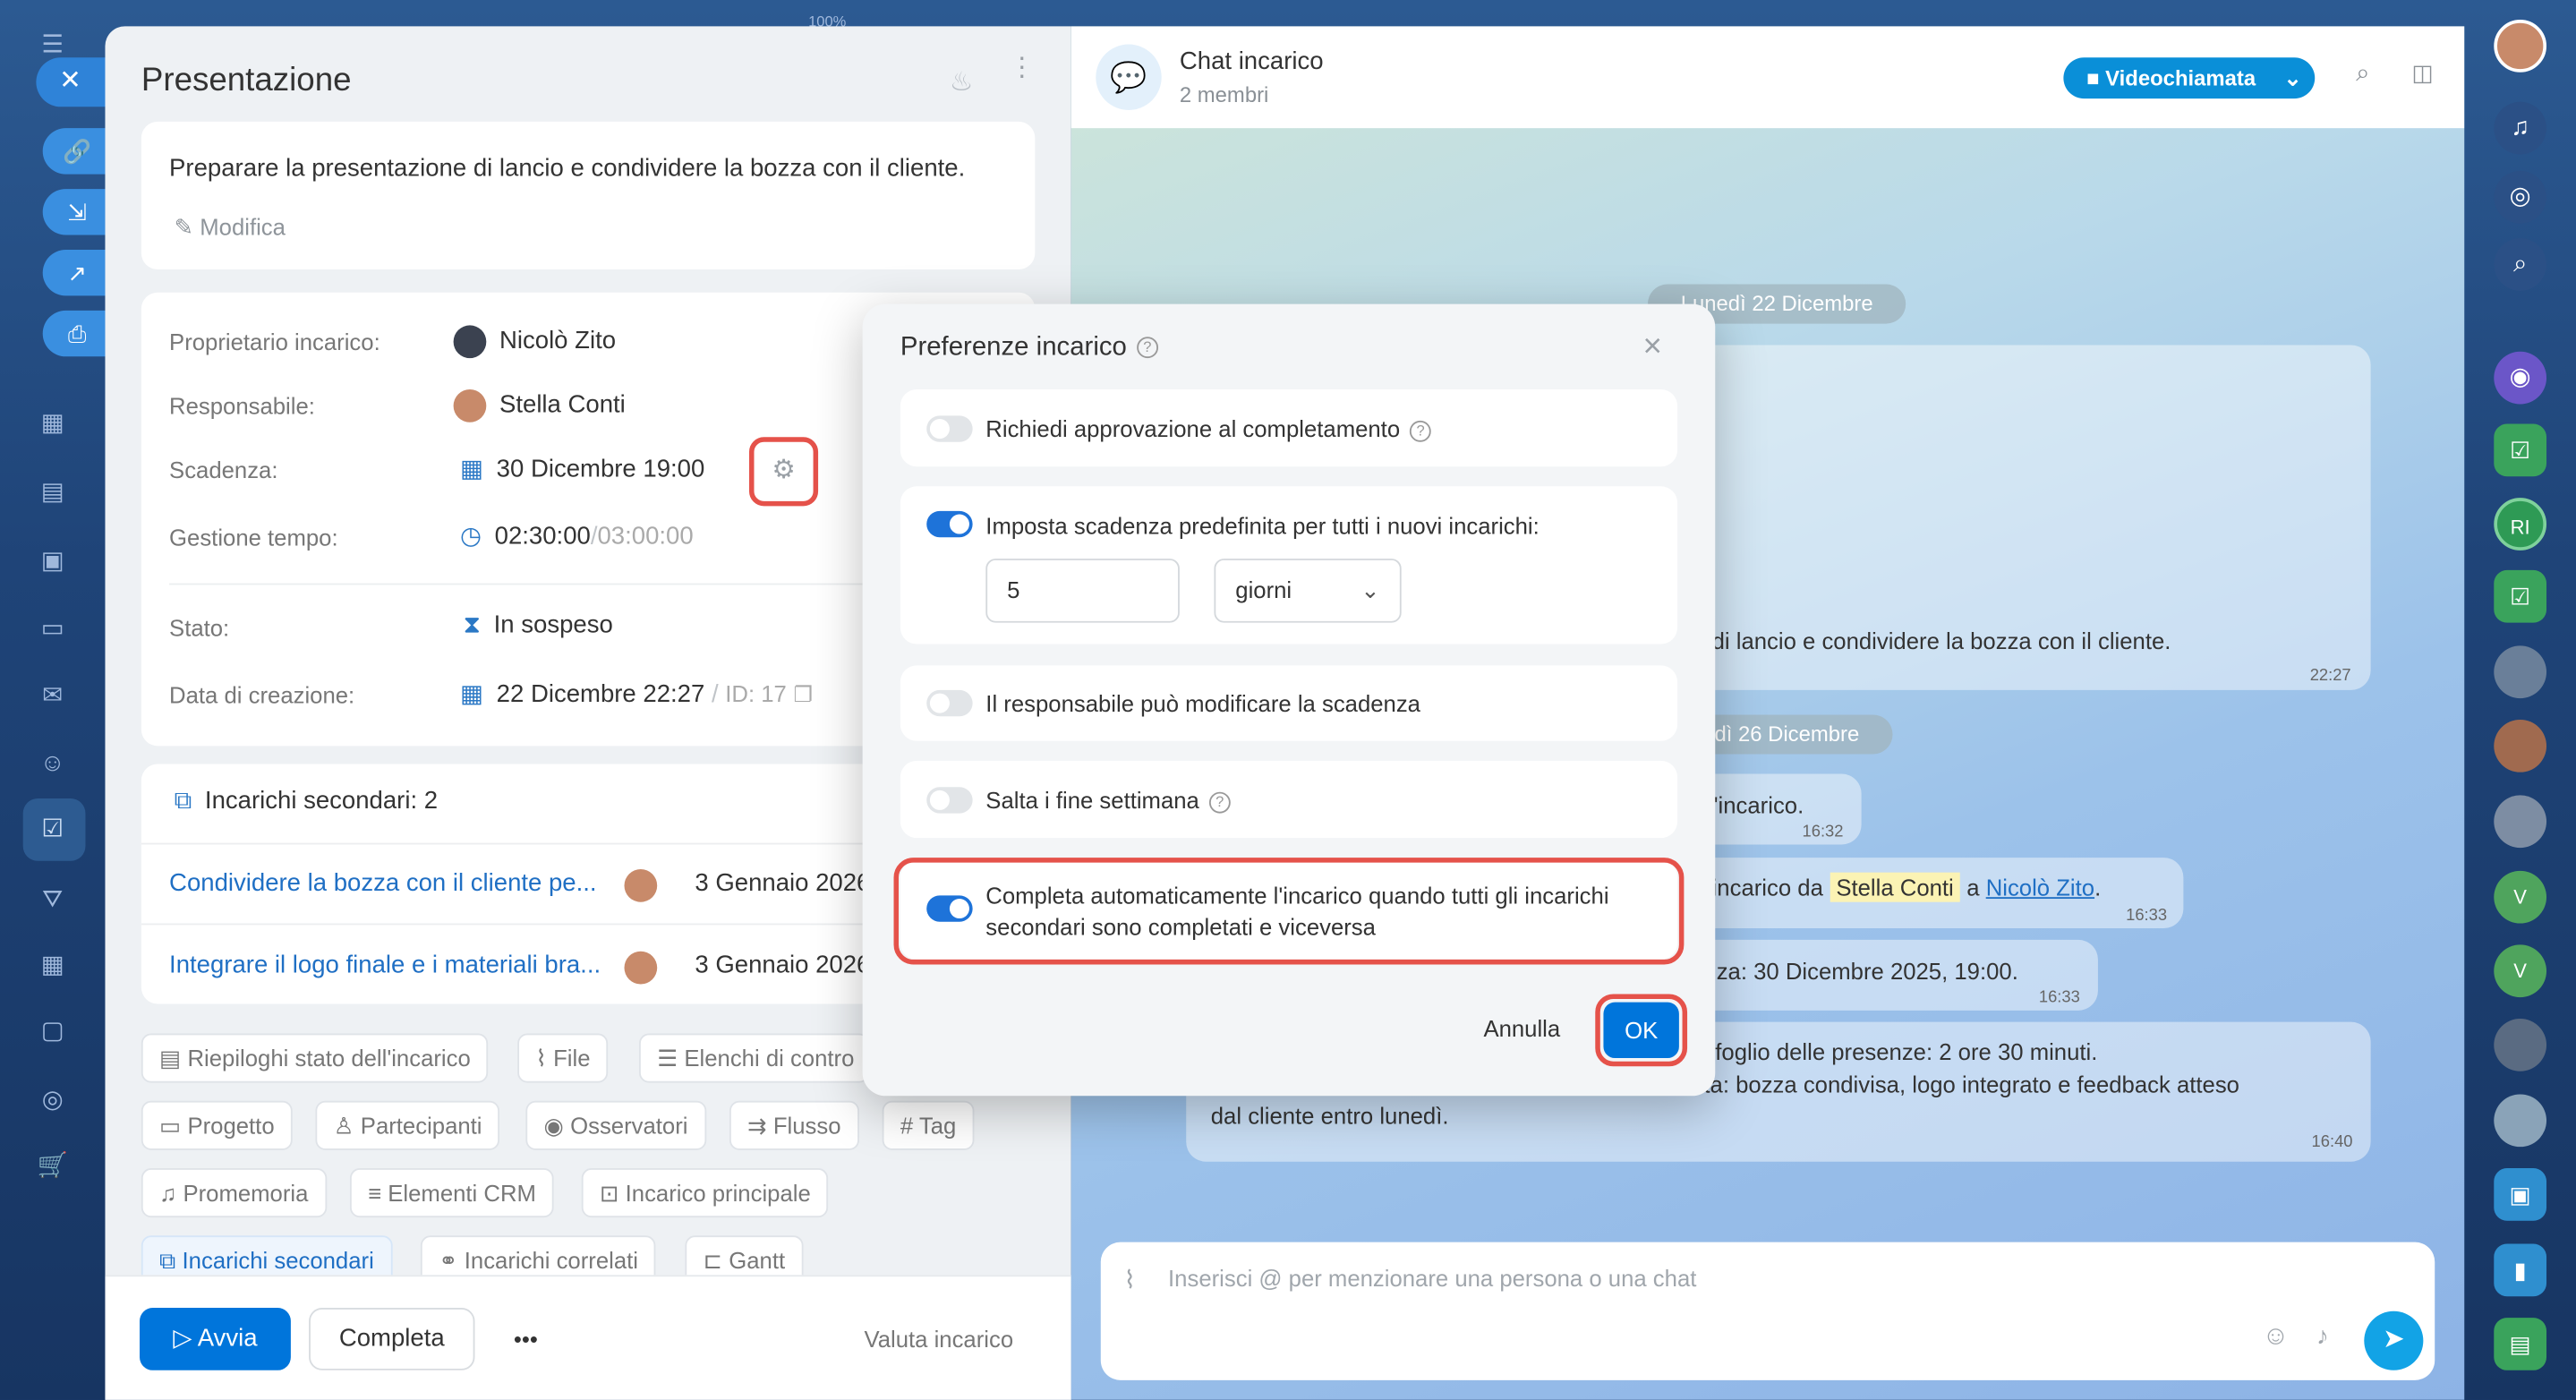  What do you see at coordinates (234, 1193) in the screenshot?
I see `chip-reminders: ♫ Promemoria` at bounding box center [234, 1193].